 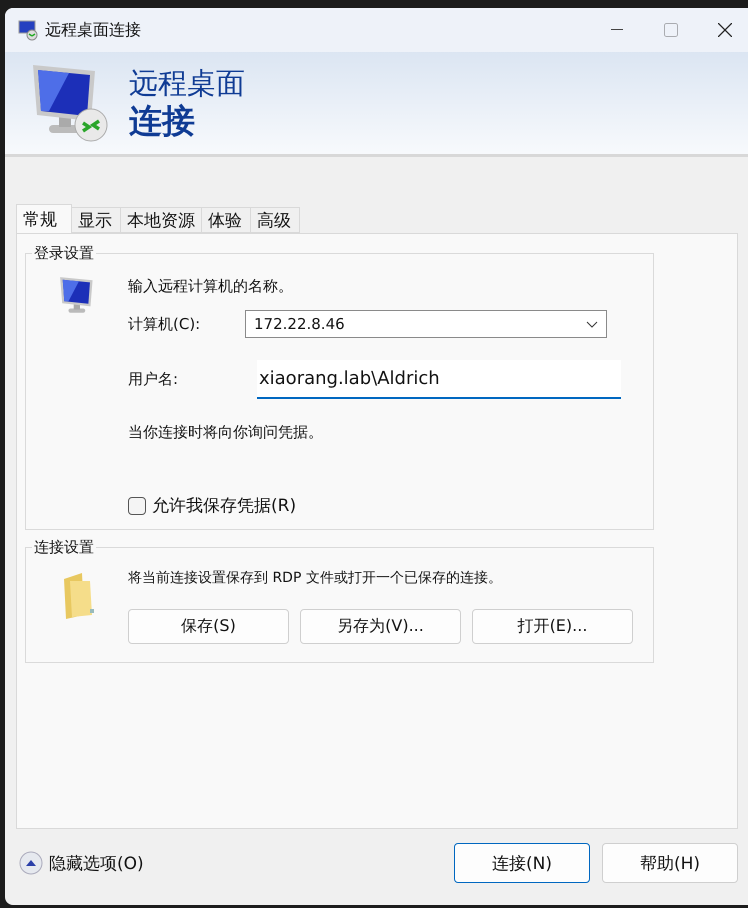 What do you see at coordinates (725, 30) in the screenshot?
I see `close-icon` at bounding box center [725, 30].